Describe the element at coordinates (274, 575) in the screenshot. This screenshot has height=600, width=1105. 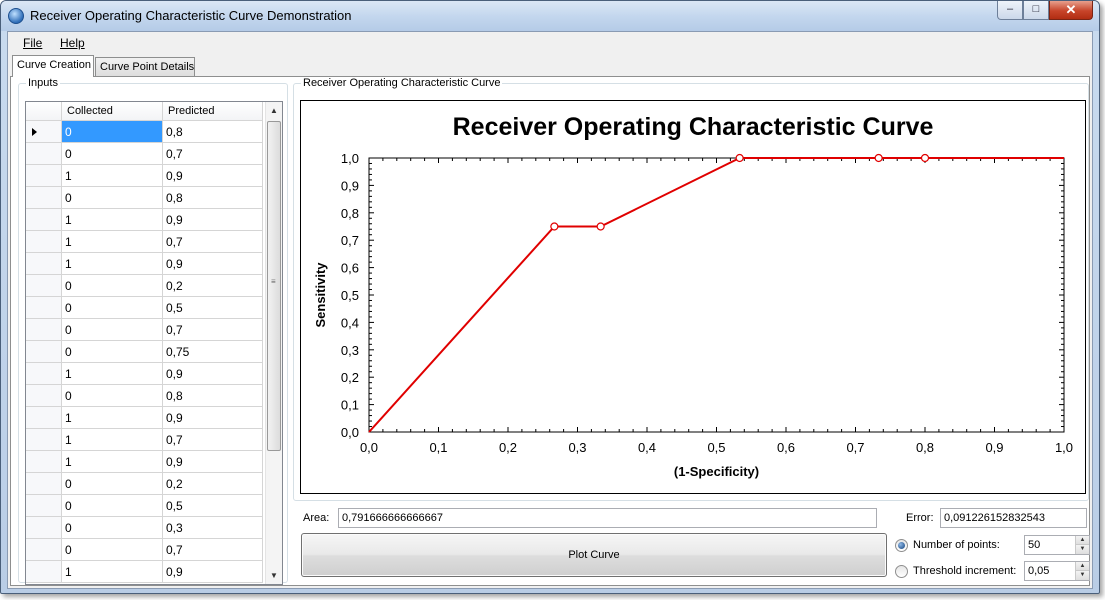
I see `scroll-down-icon: ▼` at that location.